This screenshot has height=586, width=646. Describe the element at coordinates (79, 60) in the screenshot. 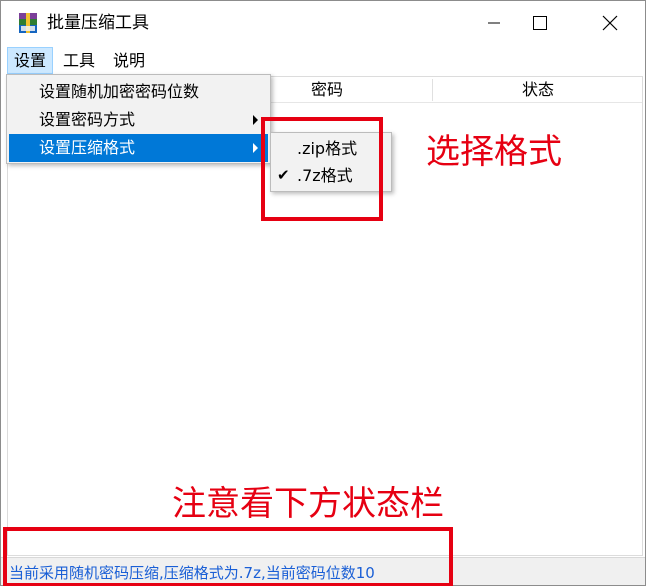

I see `menu-tools: 工具` at that location.